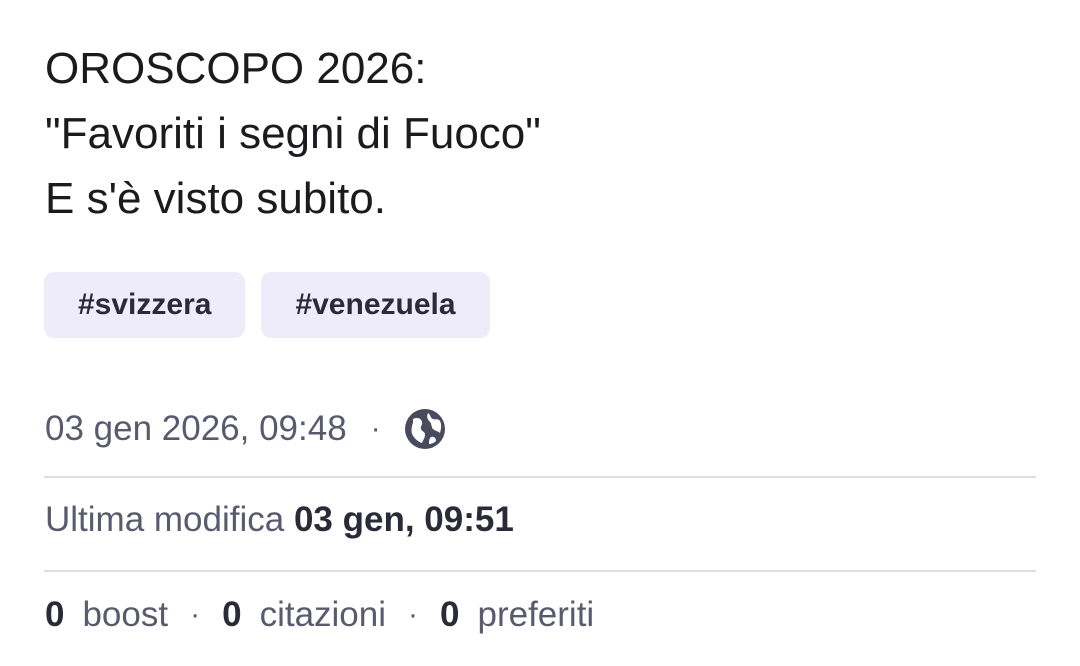 The height and width of the screenshot is (666, 1080). Describe the element at coordinates (196, 429) in the screenshot. I see `post-timestamp: 03 gen 2026, 09:48` at that location.